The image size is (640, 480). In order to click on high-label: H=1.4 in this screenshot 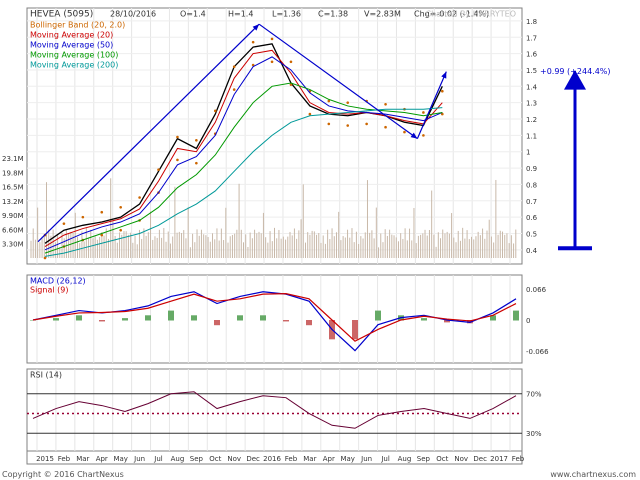, I will do `click(240, 14)`.